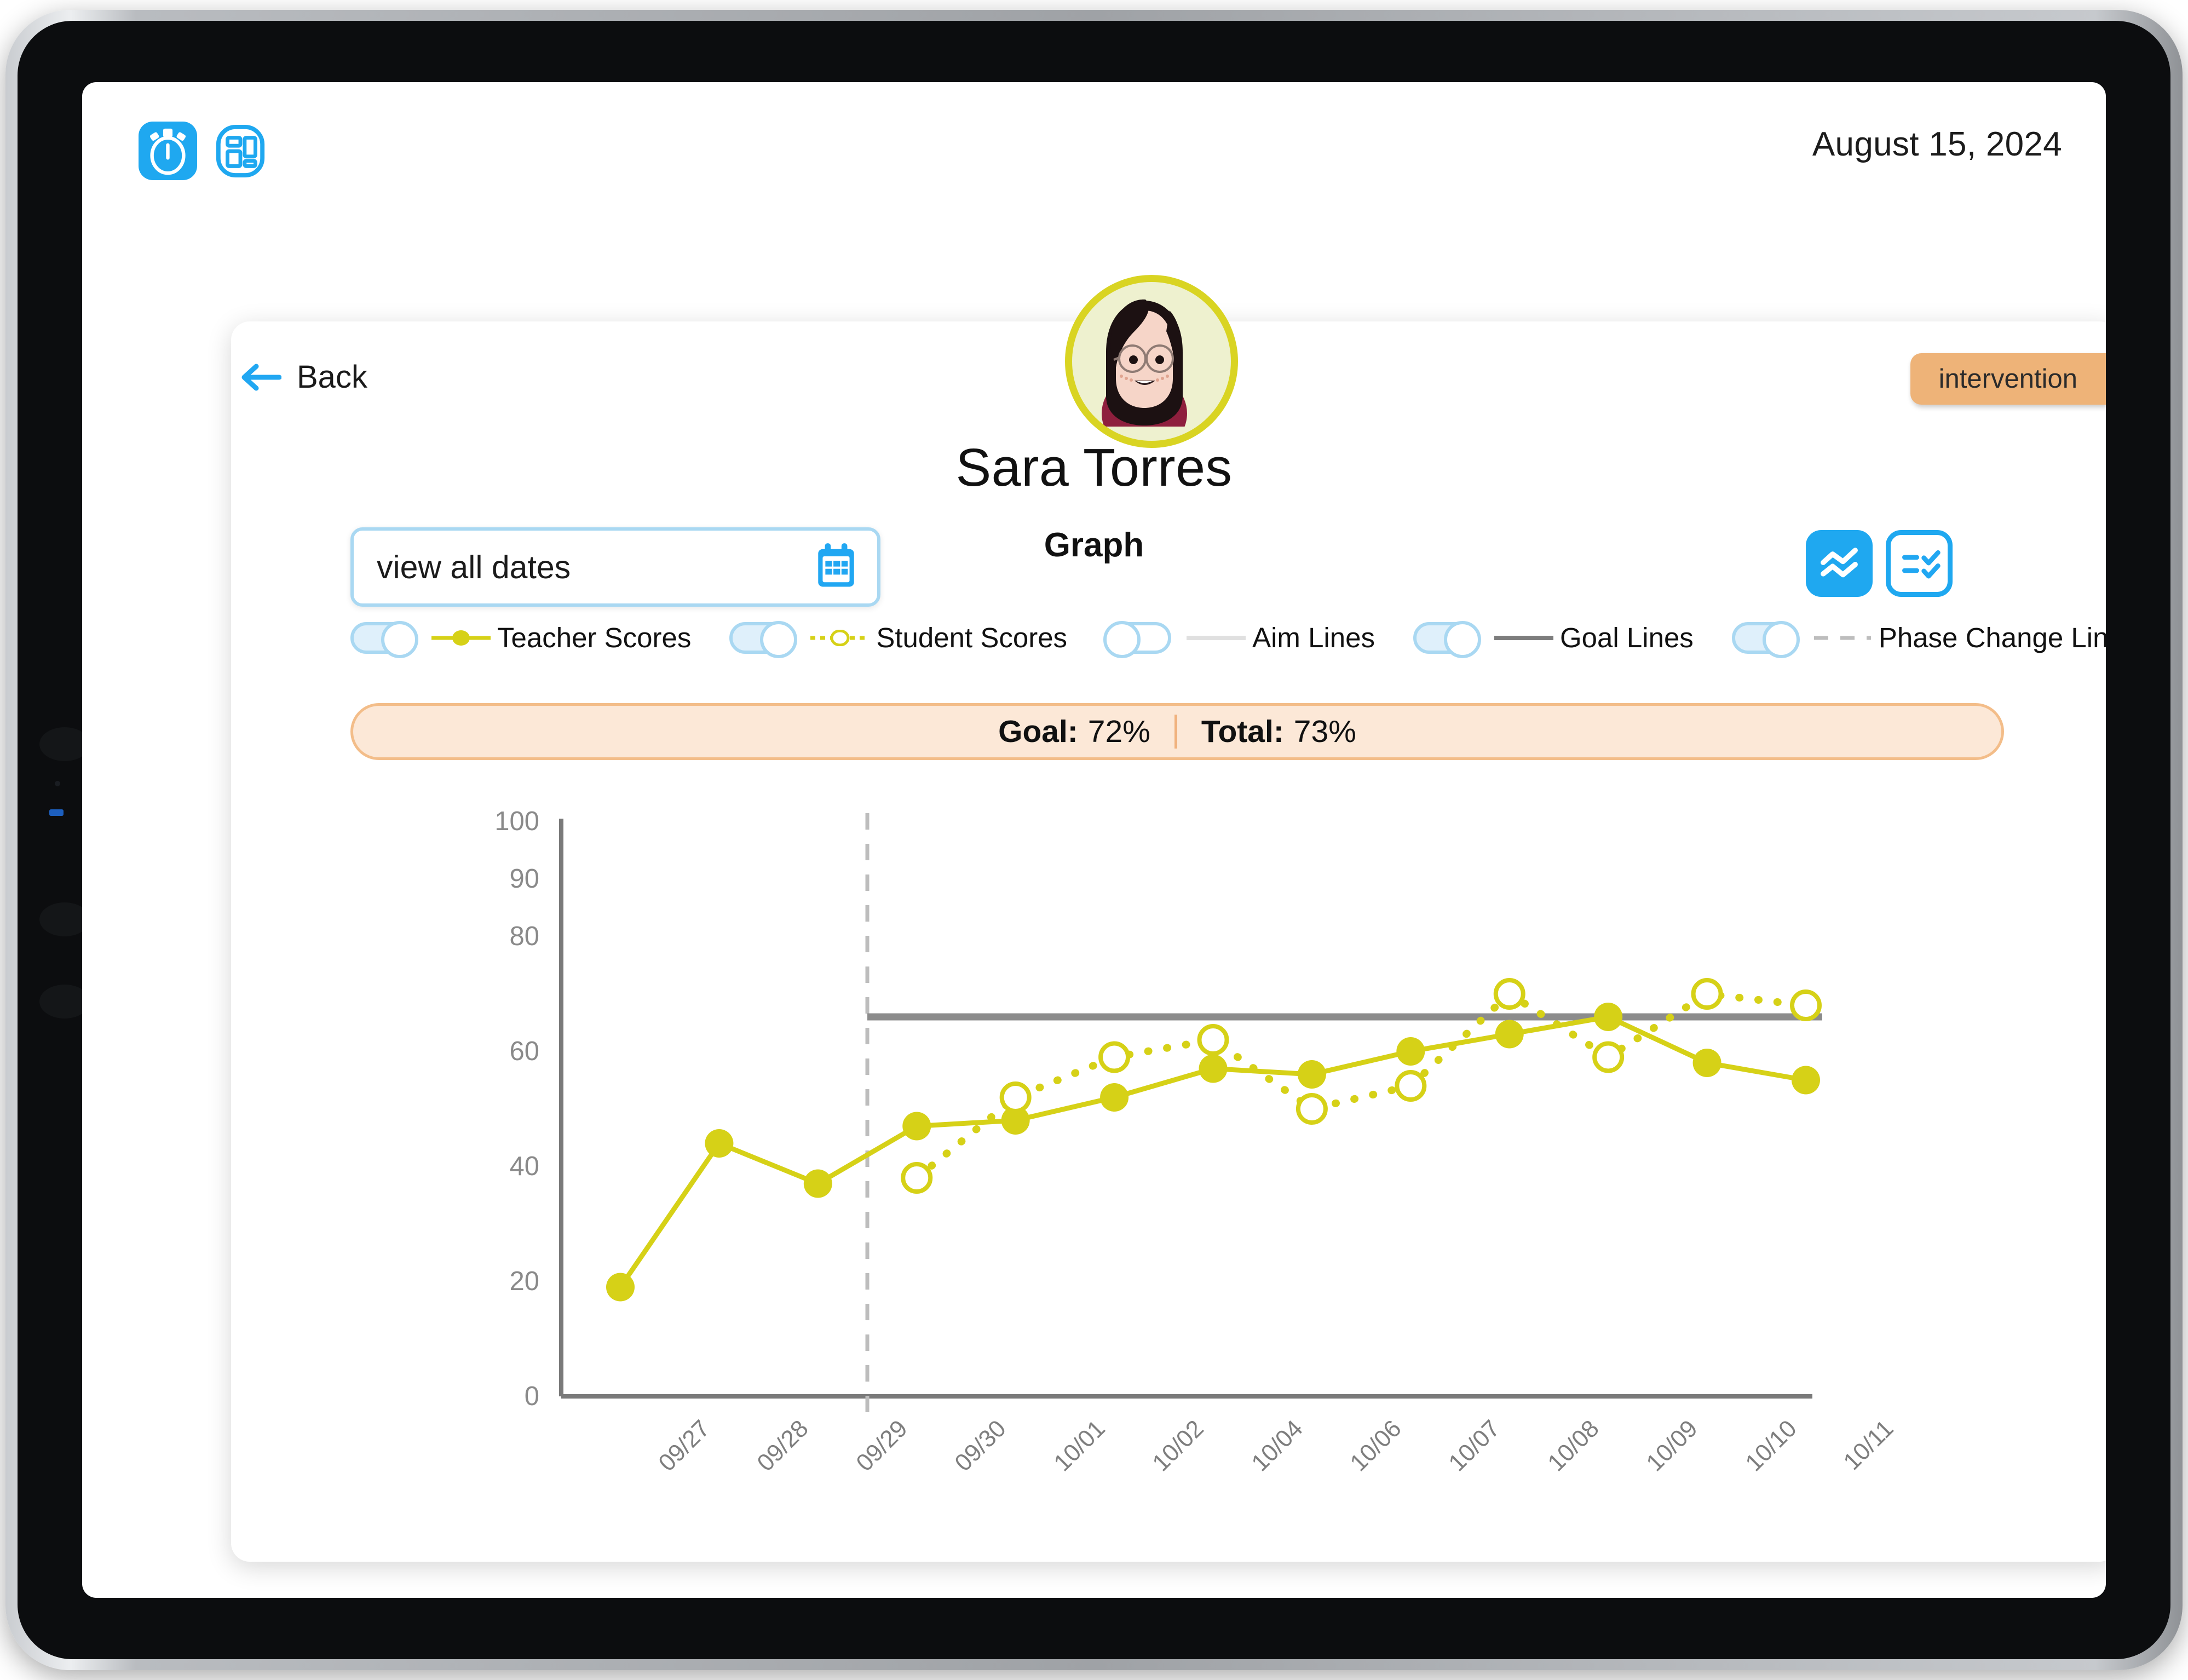 The image size is (2188, 1680). Describe the element at coordinates (1842, 638) in the screenshot. I see `legend-sample-phase-change-lines` at that location.